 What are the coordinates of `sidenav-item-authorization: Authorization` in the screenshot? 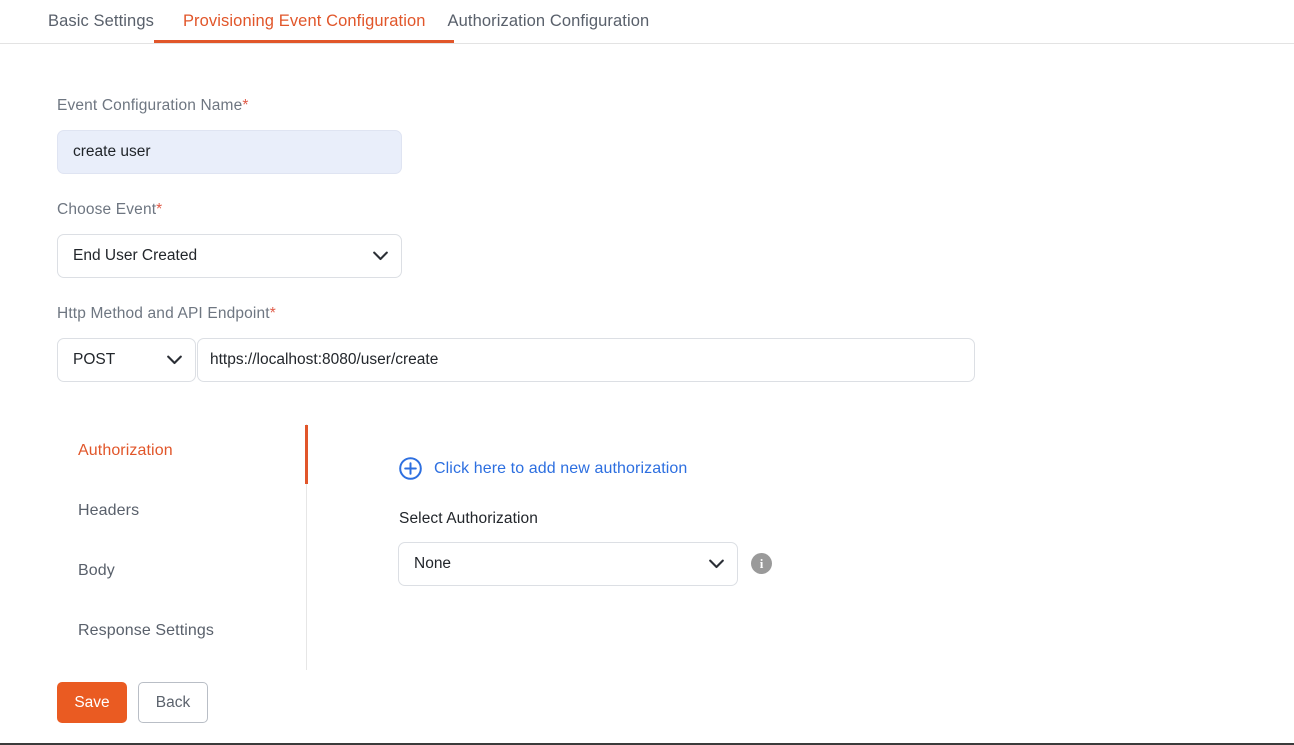 It's located at (125, 451).